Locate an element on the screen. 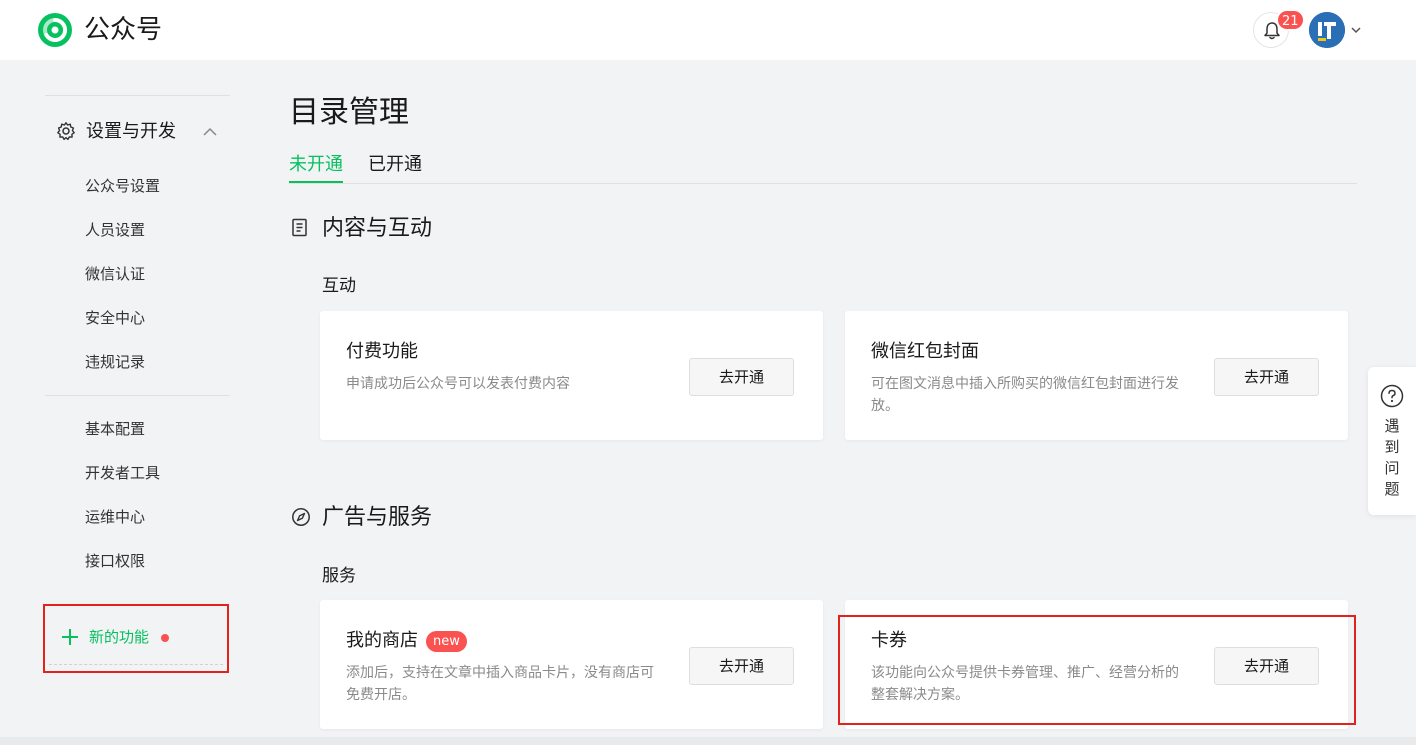 The image size is (1416, 745). sidebar-item-developer-tools: 开发者工具 is located at coordinates (122, 473).